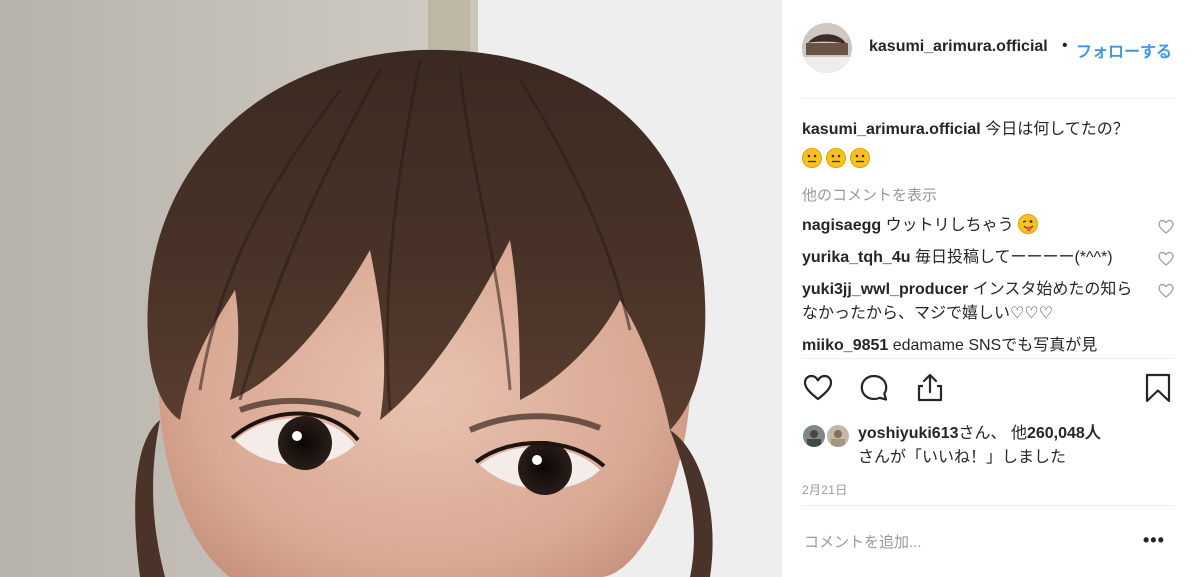 This screenshot has width=1200, height=577. I want to click on likes-summary: yoshiyuki613さん、 他260,048人 さんが「いいね！」しました, so click(988, 448).